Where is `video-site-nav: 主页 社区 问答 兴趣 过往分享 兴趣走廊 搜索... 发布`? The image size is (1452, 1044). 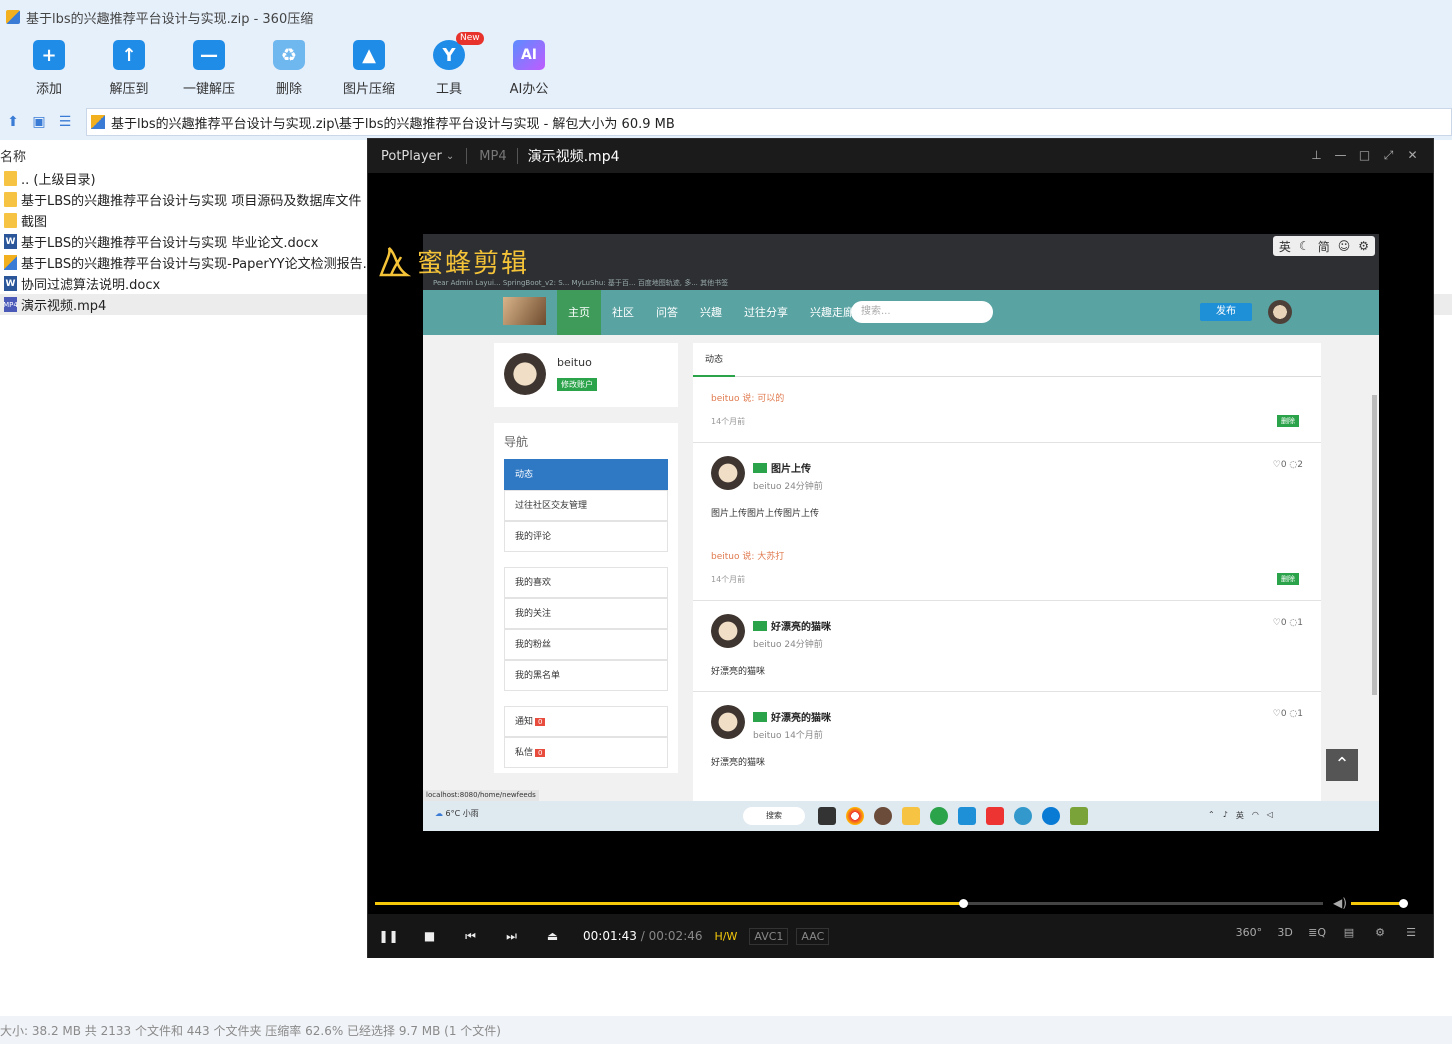
video-site-nav: 主页 社区 问答 兴趣 过往分享 兴趣走廊 搜索... 发布 is located at coordinates (901, 312).